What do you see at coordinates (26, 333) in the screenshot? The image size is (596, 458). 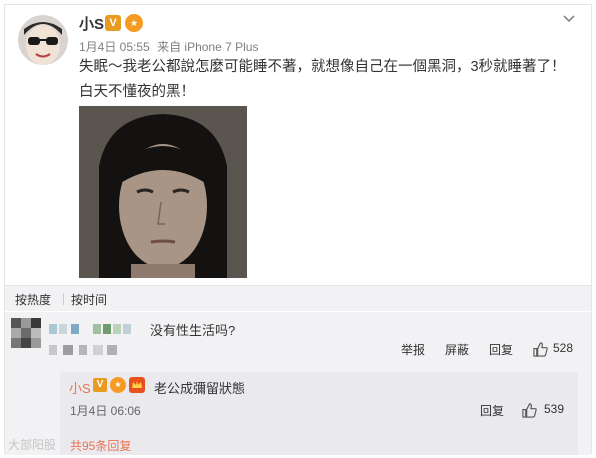 I see `commenter-avatar` at bounding box center [26, 333].